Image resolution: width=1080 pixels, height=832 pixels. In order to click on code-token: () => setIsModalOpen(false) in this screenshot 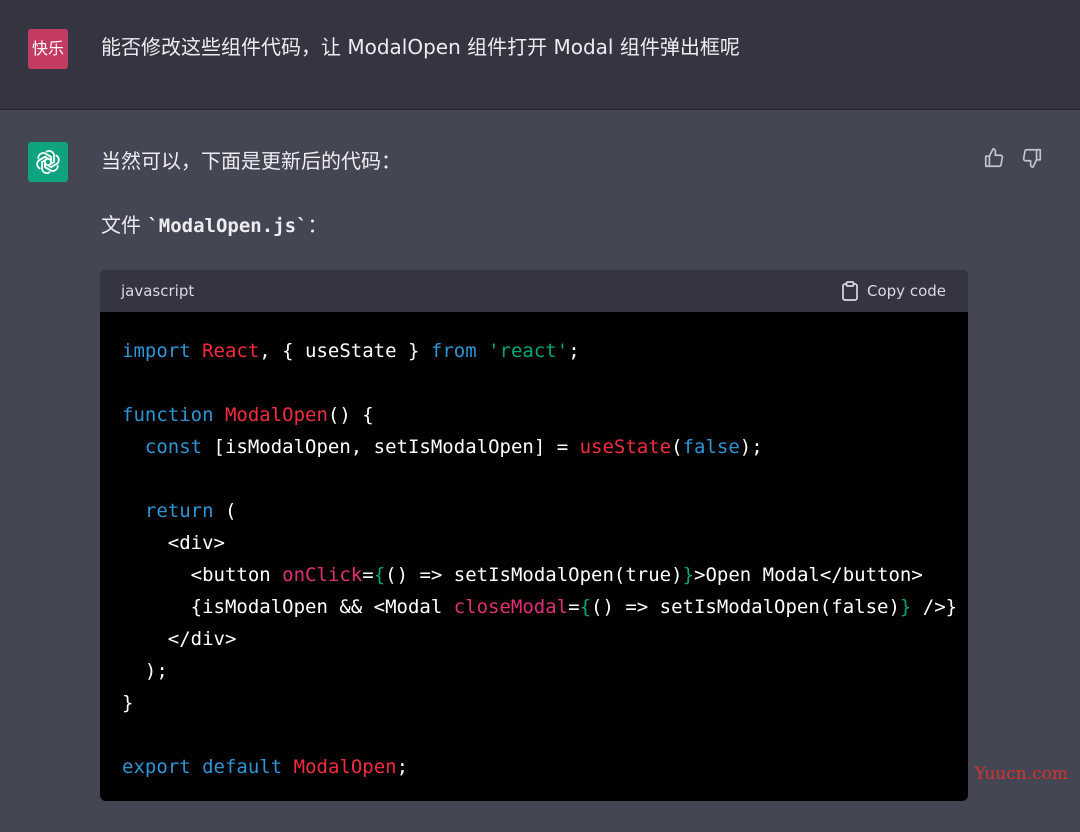, I will do `click(745, 607)`.